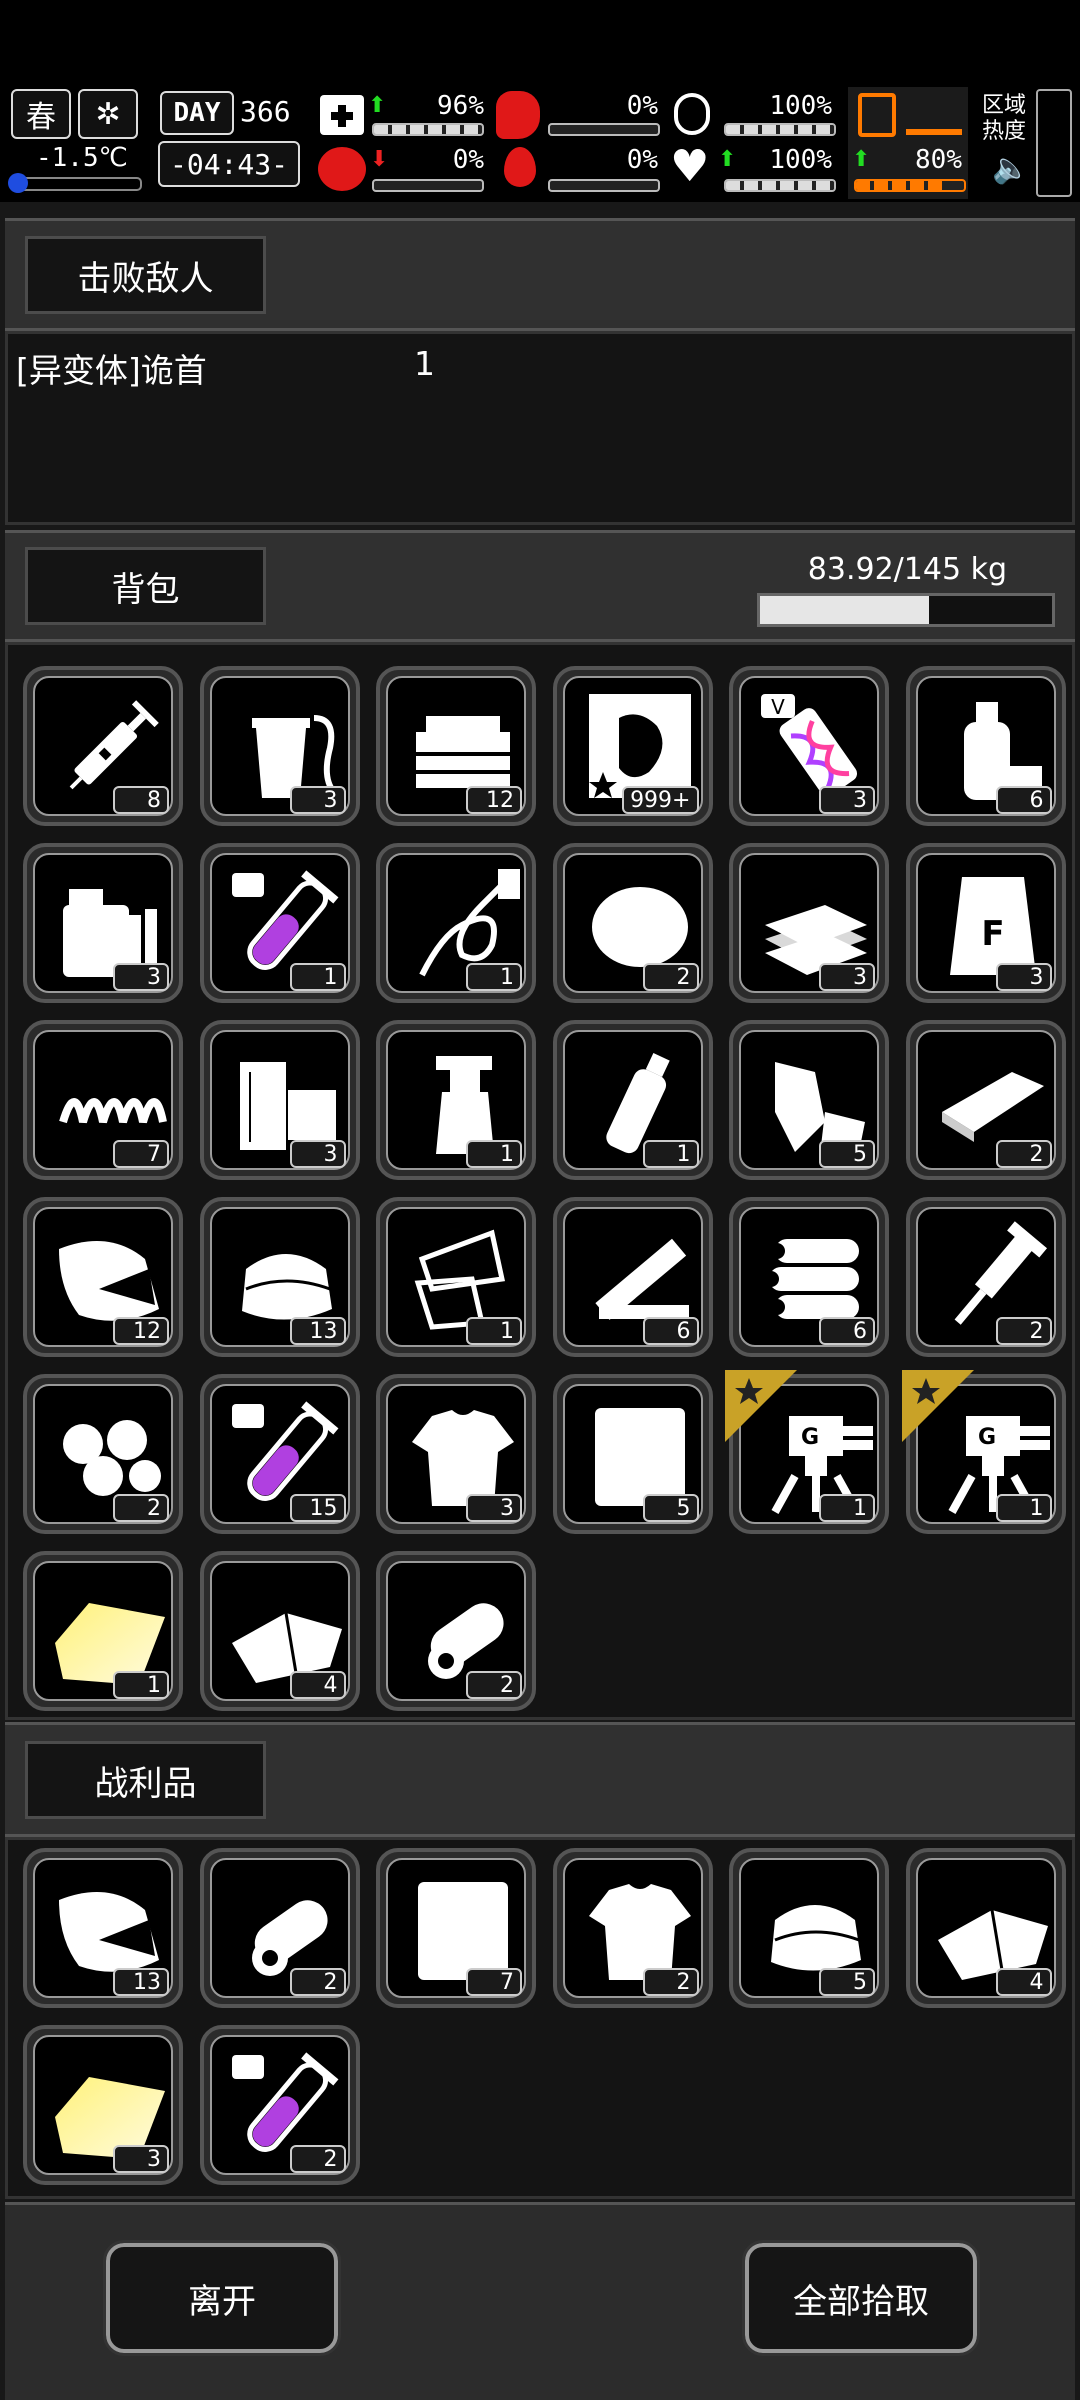  What do you see at coordinates (906, 610) in the screenshot?
I see `backpack-weight-bar` at bounding box center [906, 610].